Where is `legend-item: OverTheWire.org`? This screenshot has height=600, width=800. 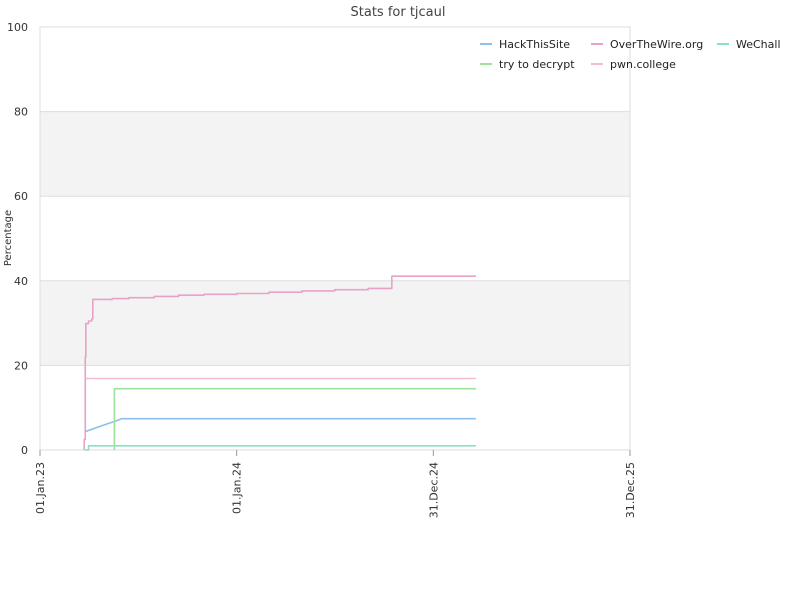
legend-item: OverTheWire.org is located at coordinates (647, 44).